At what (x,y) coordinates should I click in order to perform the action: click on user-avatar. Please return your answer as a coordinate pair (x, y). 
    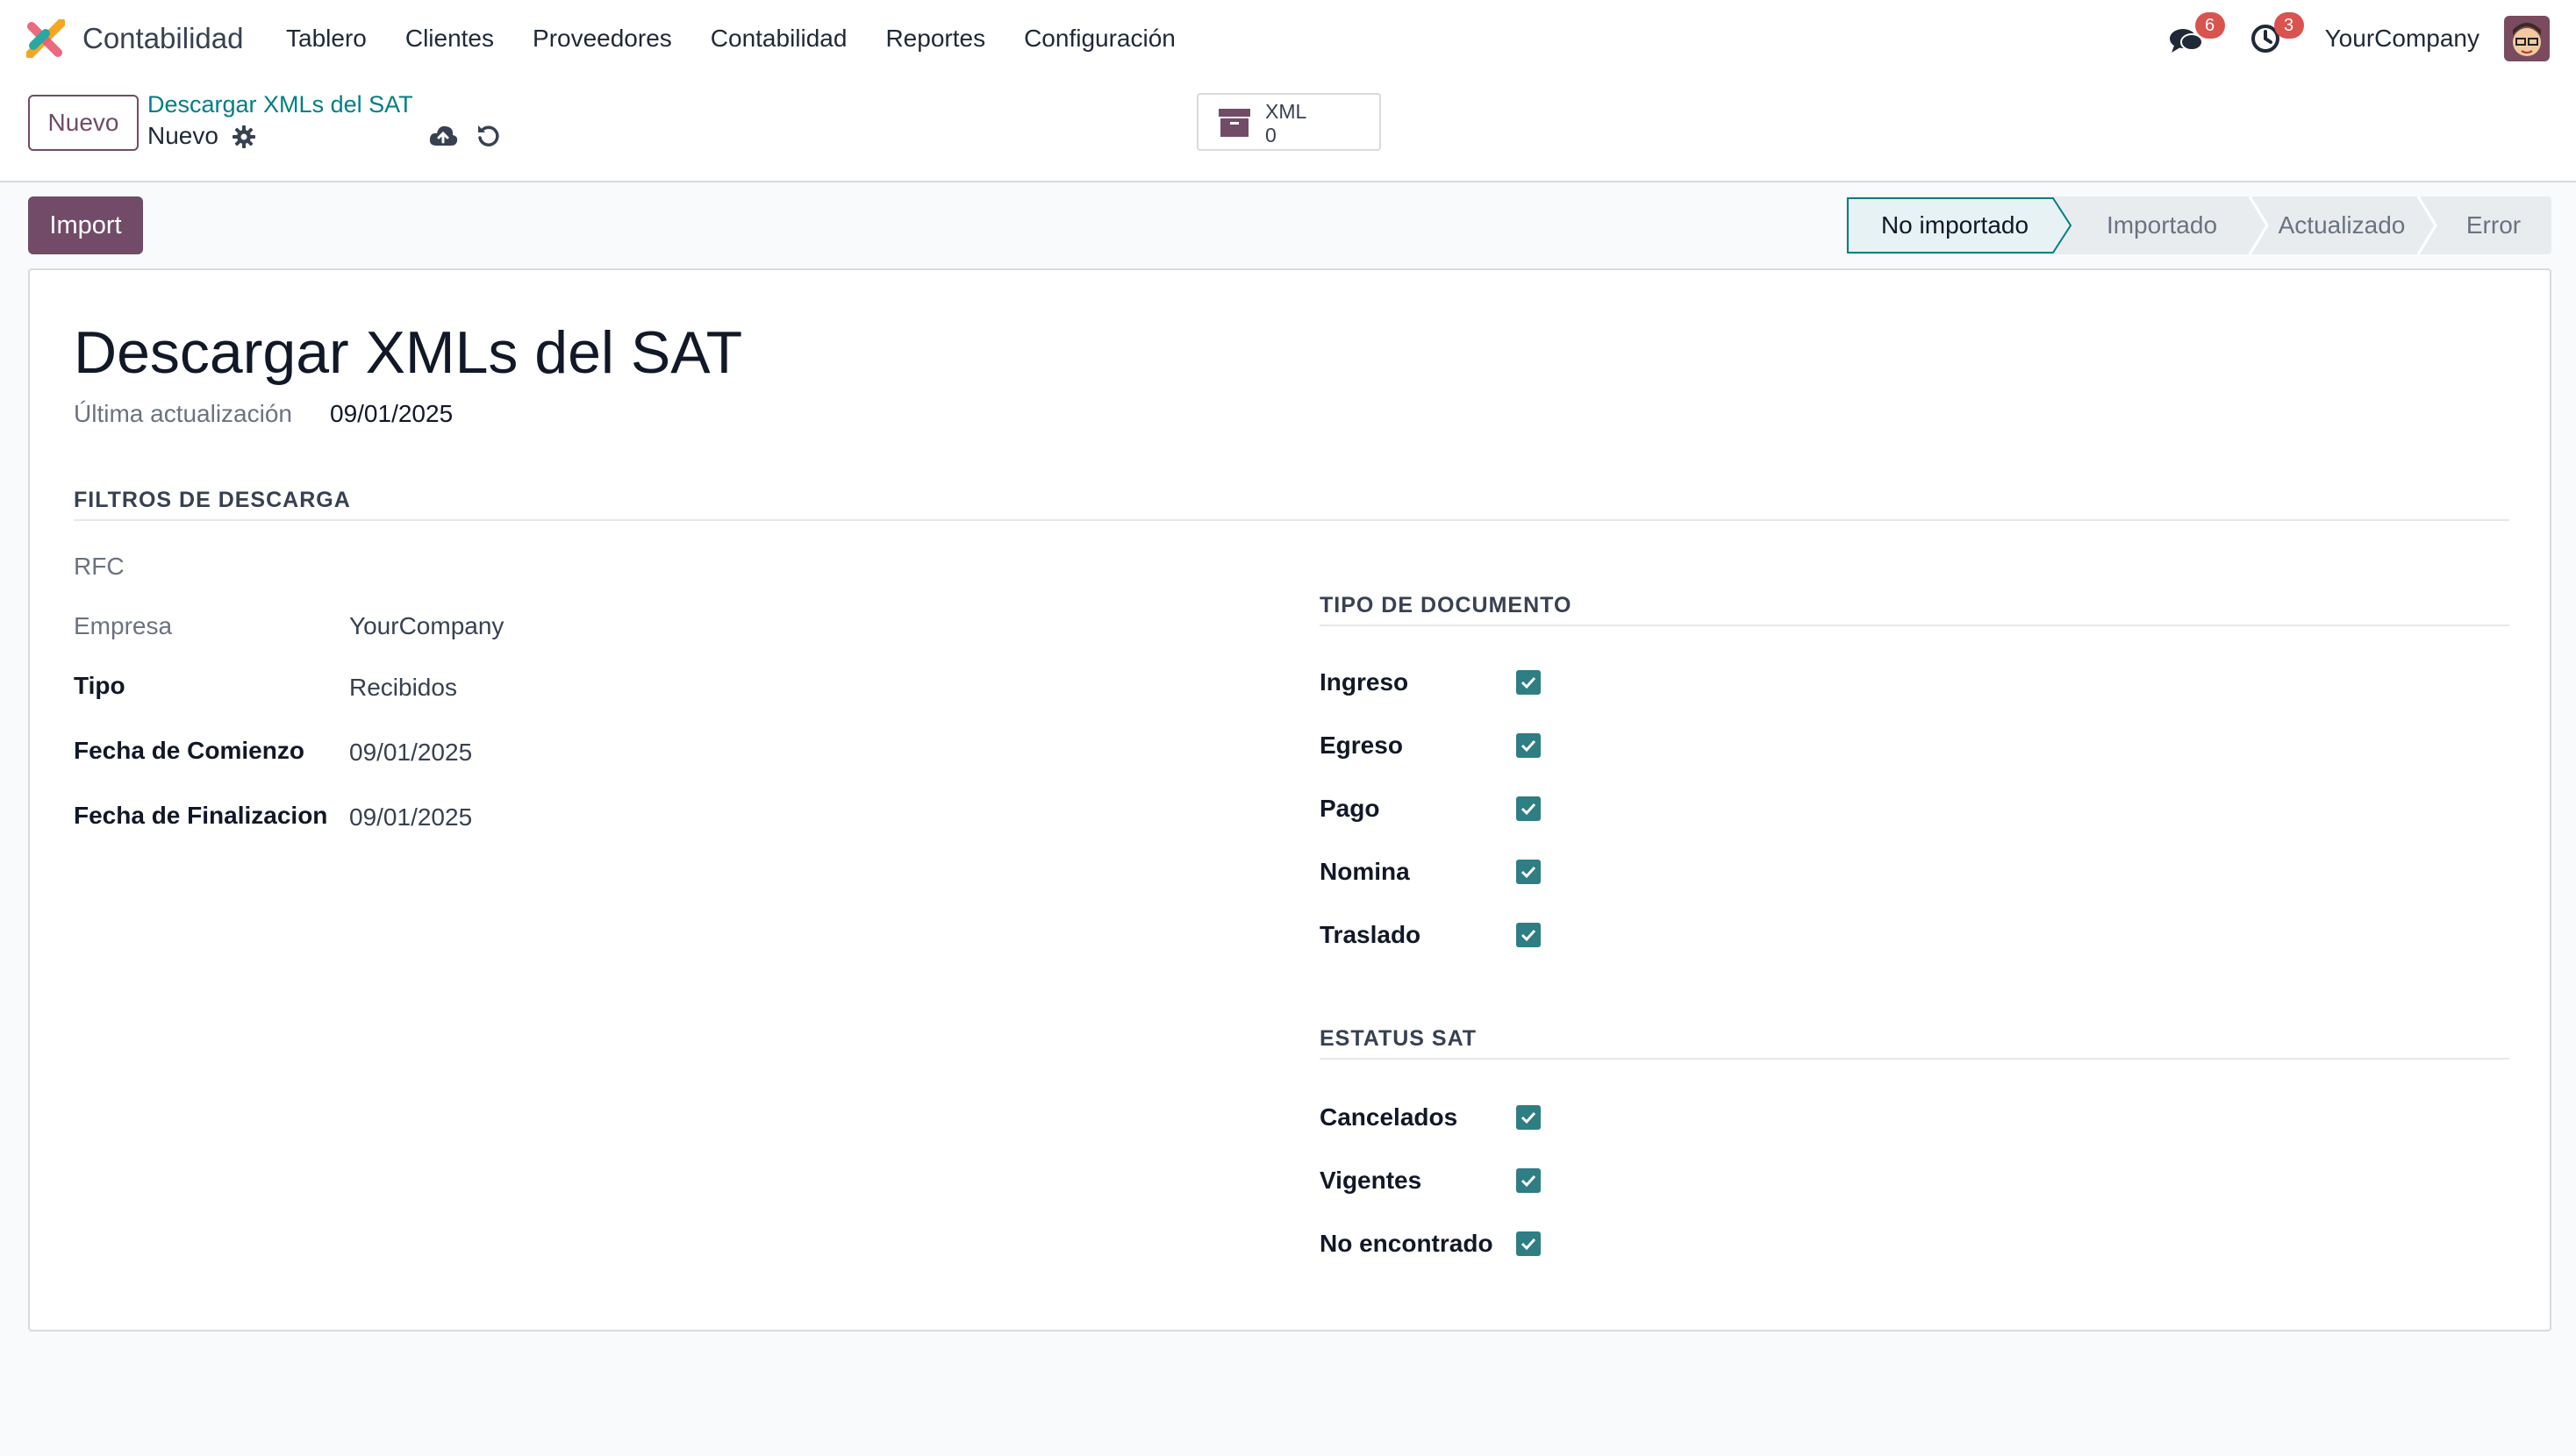
    Looking at the image, I should click on (2527, 38).